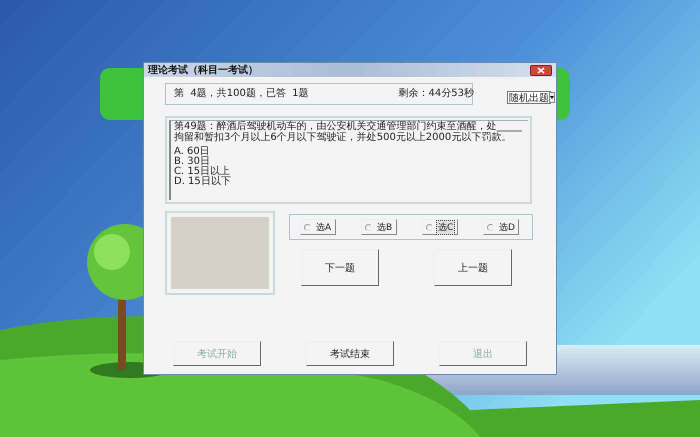 The image size is (700, 437). I want to click on answer-radio: 选A, so click(318, 227).